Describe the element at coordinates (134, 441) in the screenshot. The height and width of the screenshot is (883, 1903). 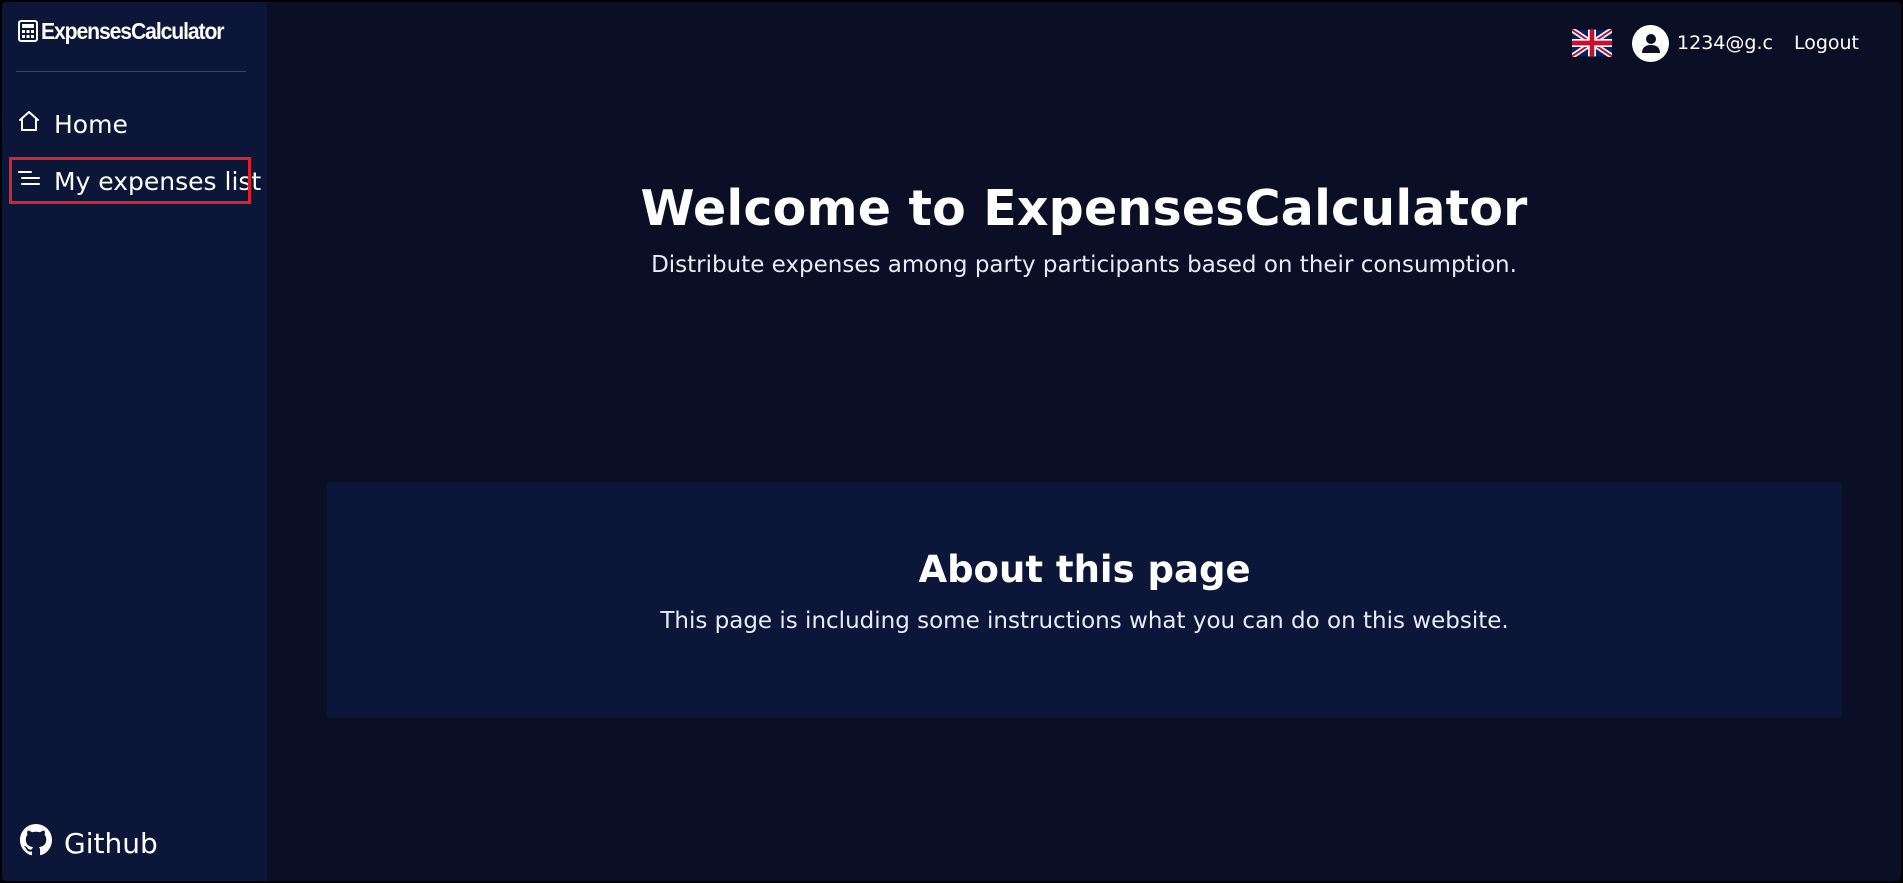
I see `sidebar: ExpensesCalculator Home My expenses list` at that location.